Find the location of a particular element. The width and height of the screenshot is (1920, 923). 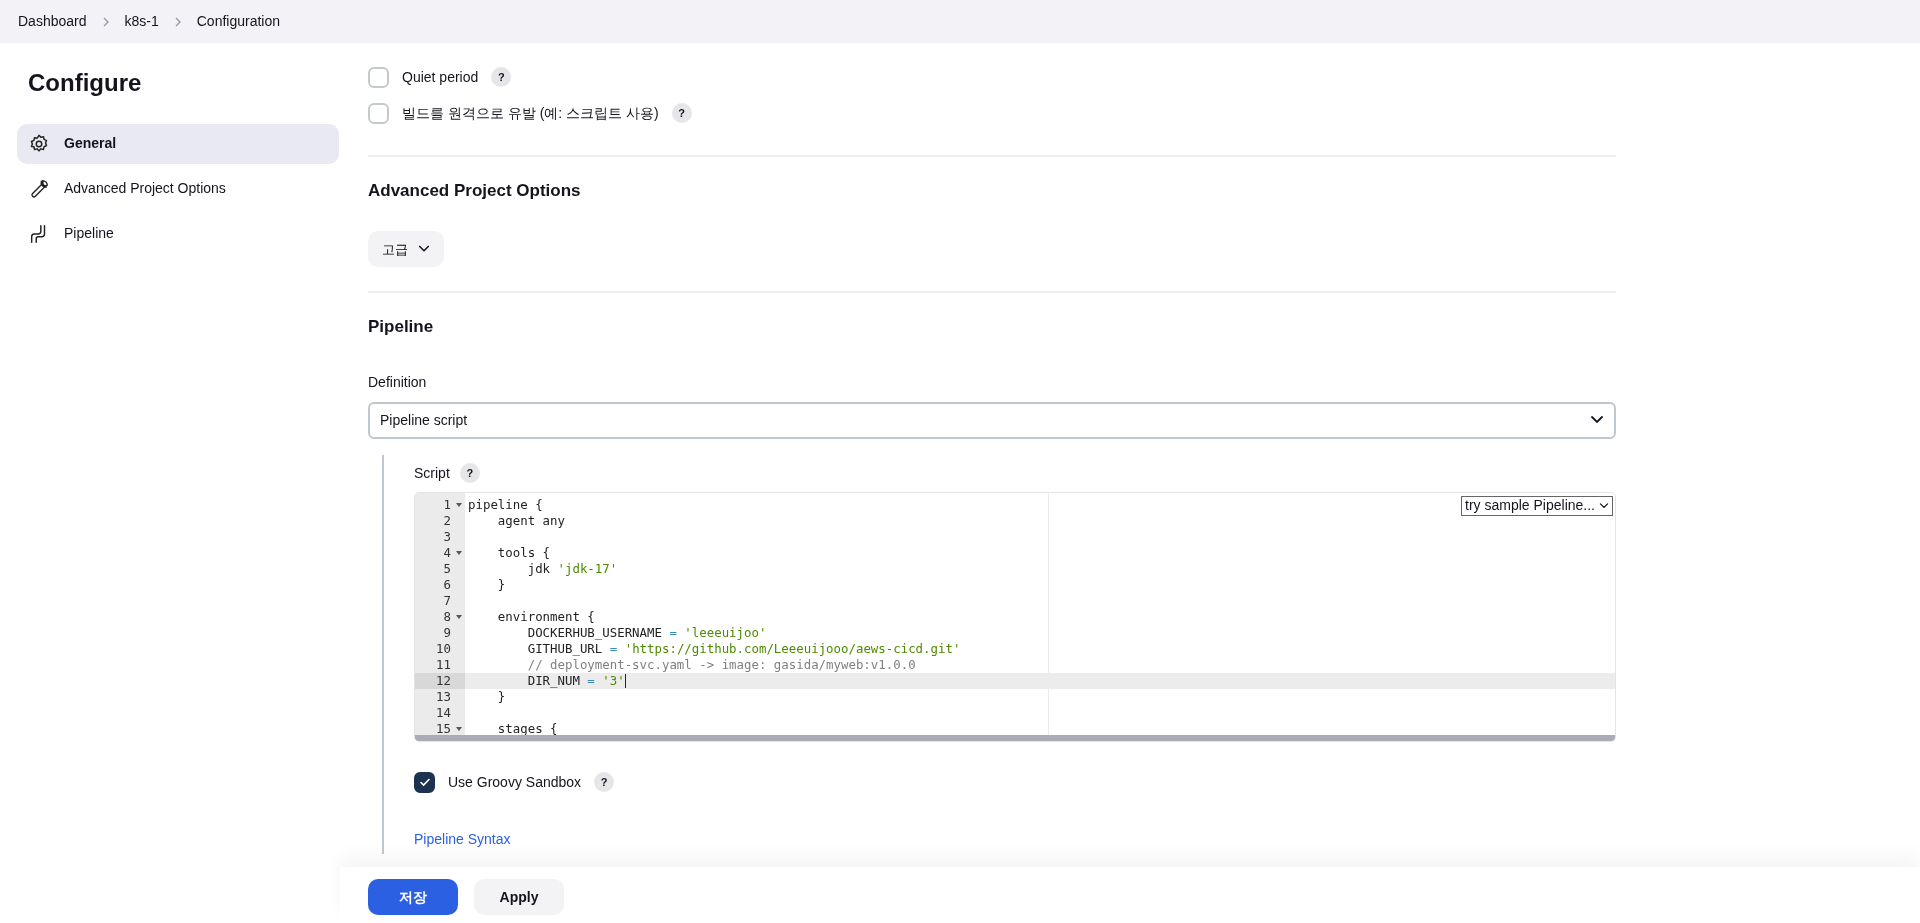

line-number: 3 is located at coordinates (447, 536).